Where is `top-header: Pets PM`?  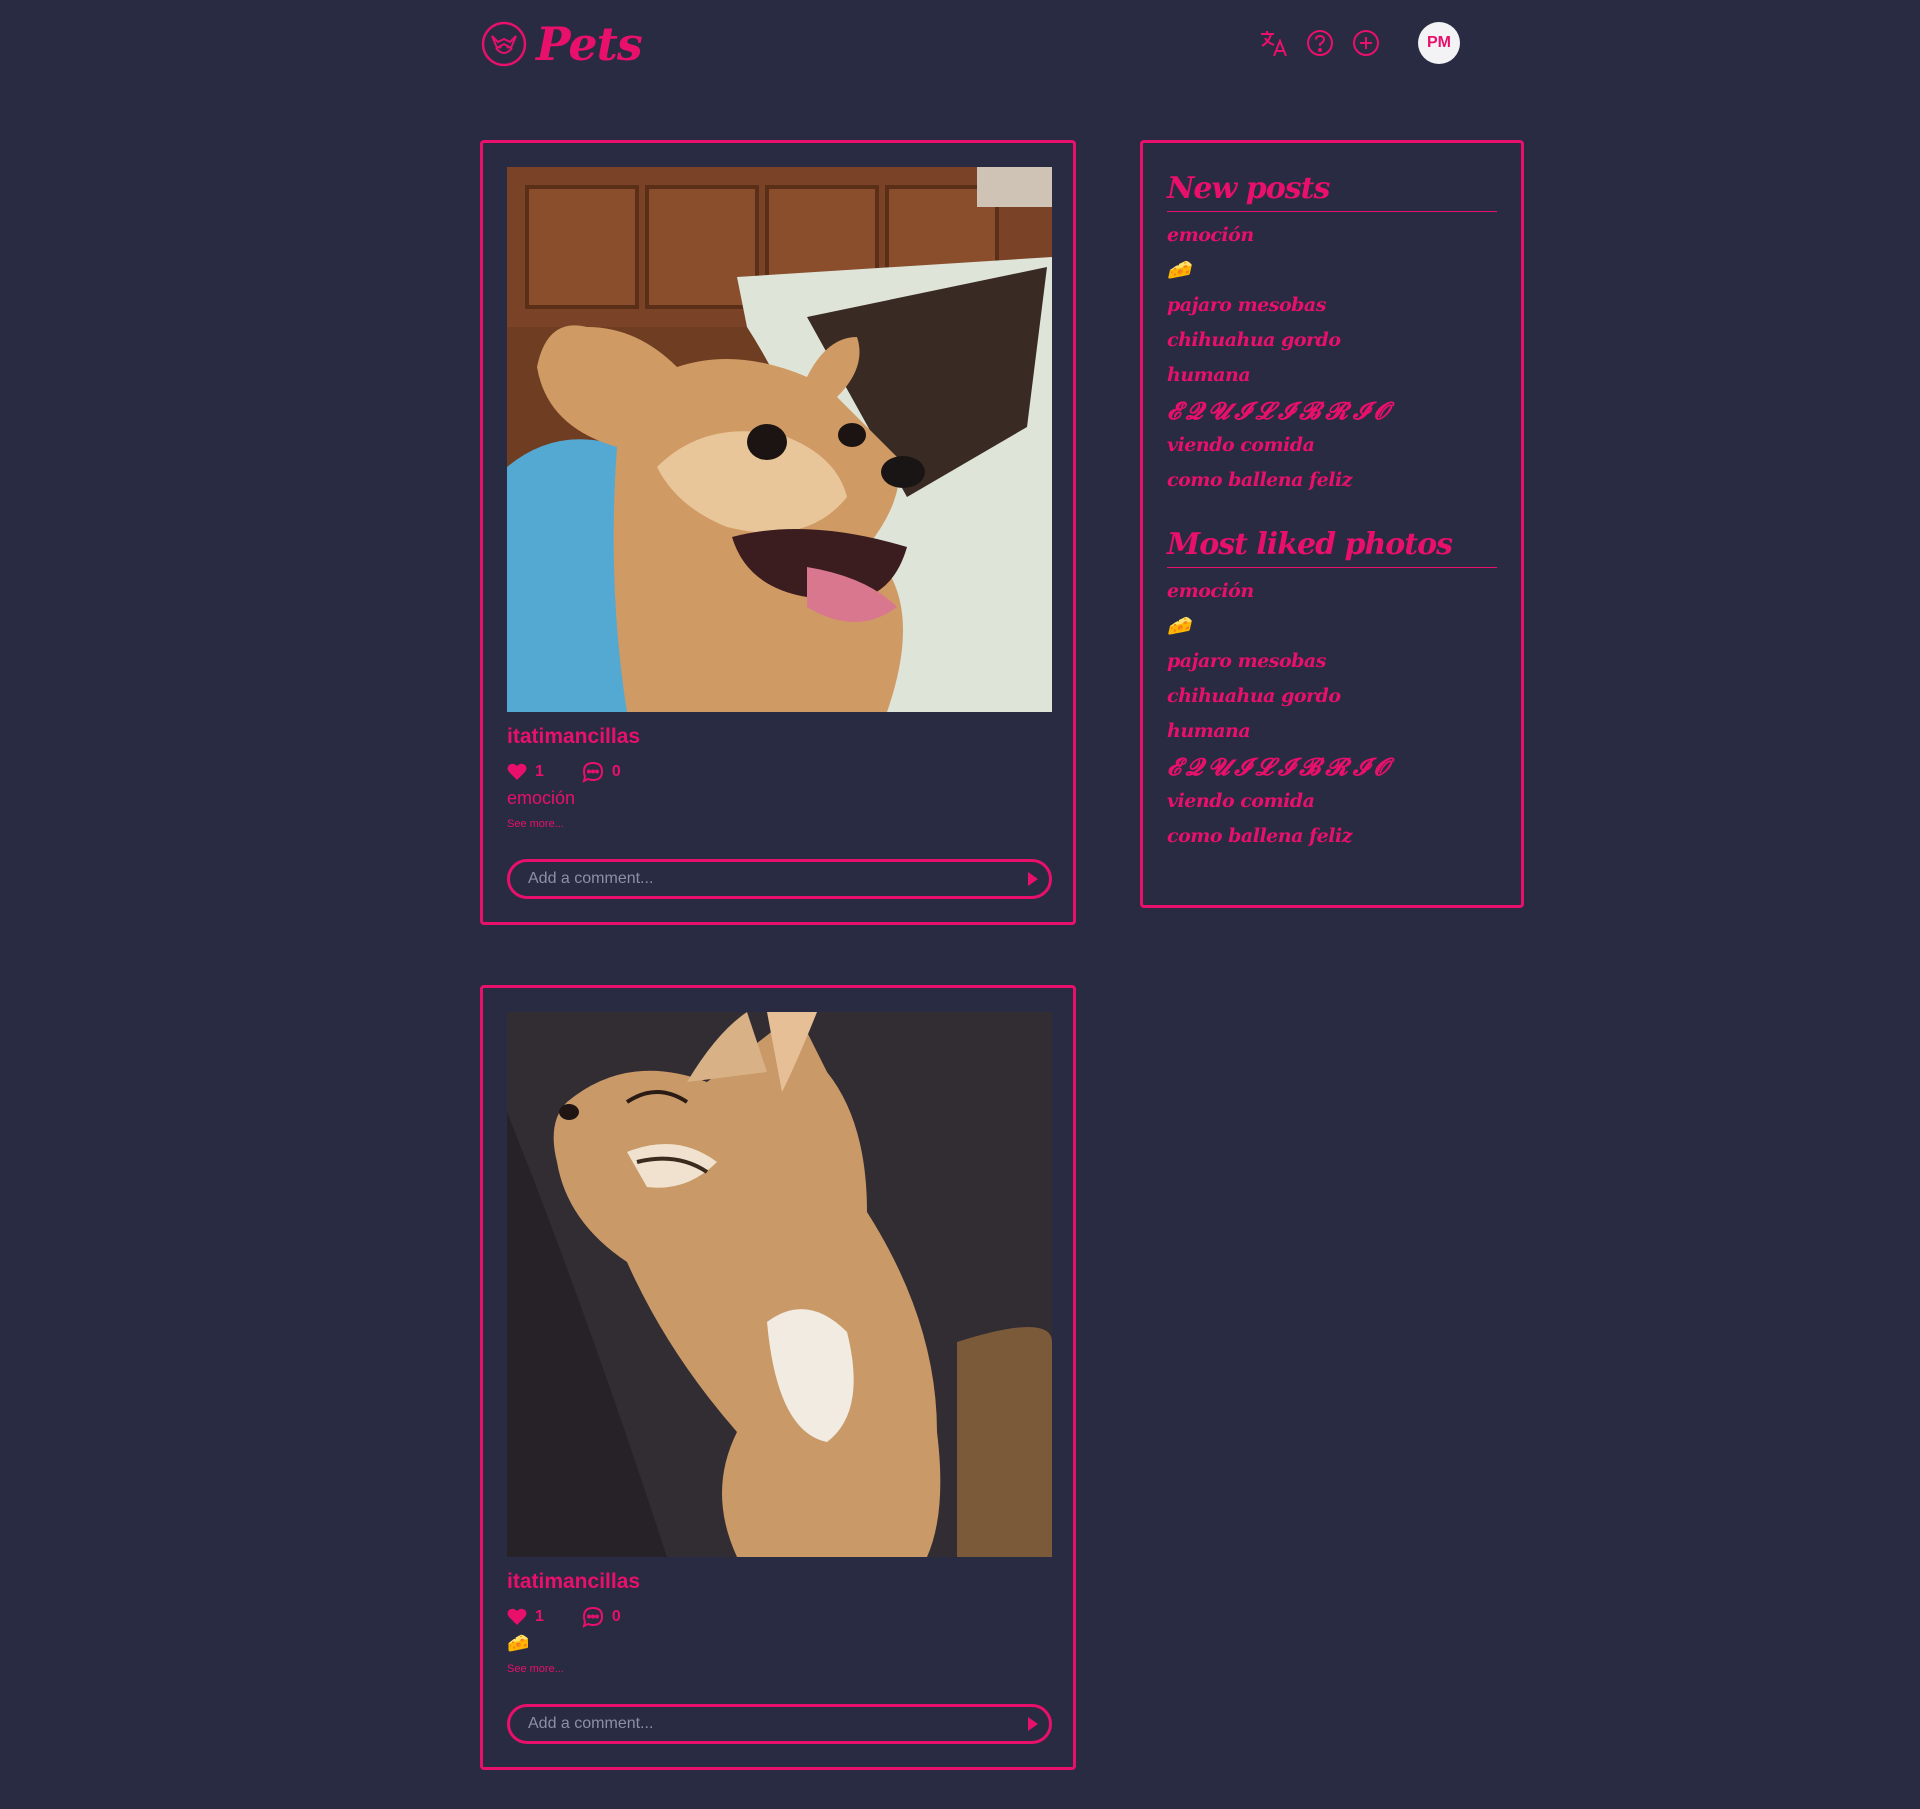
top-header: Pets PM is located at coordinates (960, 50).